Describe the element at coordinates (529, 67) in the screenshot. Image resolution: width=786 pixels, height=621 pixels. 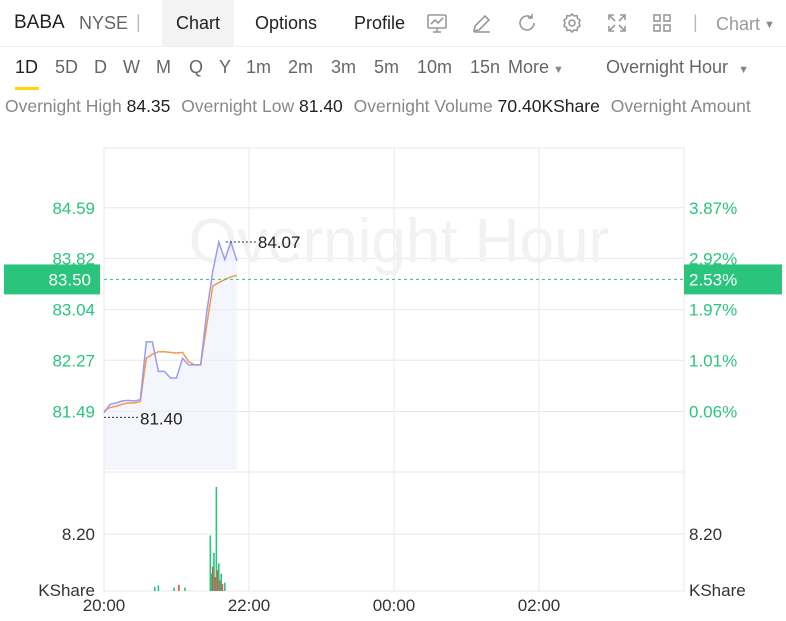
I see `more-label: More` at that location.